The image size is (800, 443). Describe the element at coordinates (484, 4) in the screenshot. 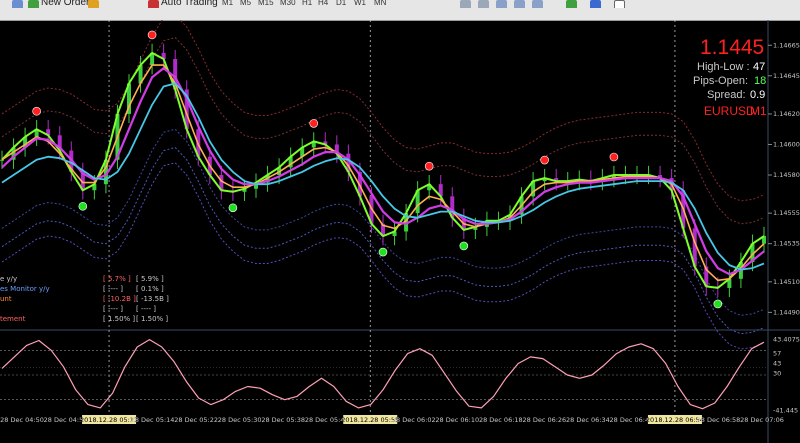

I see `zoom-out-button` at that location.